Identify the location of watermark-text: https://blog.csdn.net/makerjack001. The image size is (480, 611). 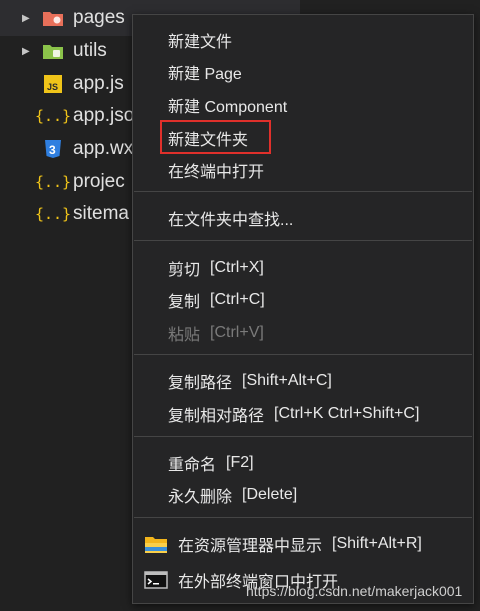
(354, 591).